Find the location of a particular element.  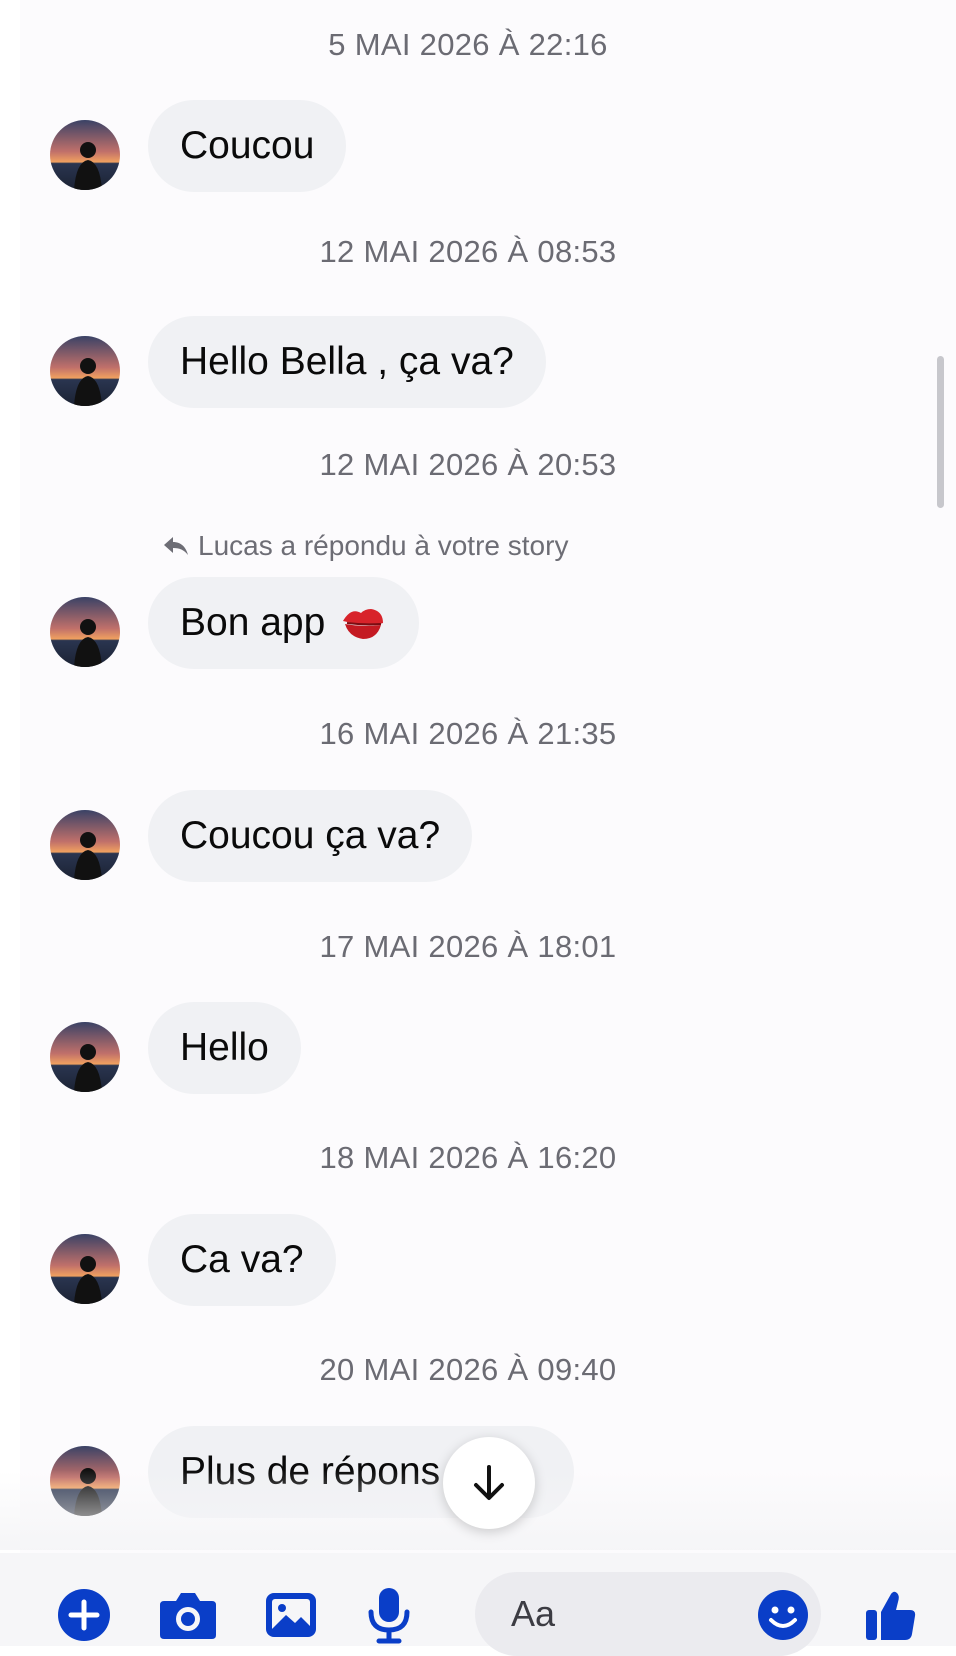

emoji-icon is located at coordinates (783, 1615).